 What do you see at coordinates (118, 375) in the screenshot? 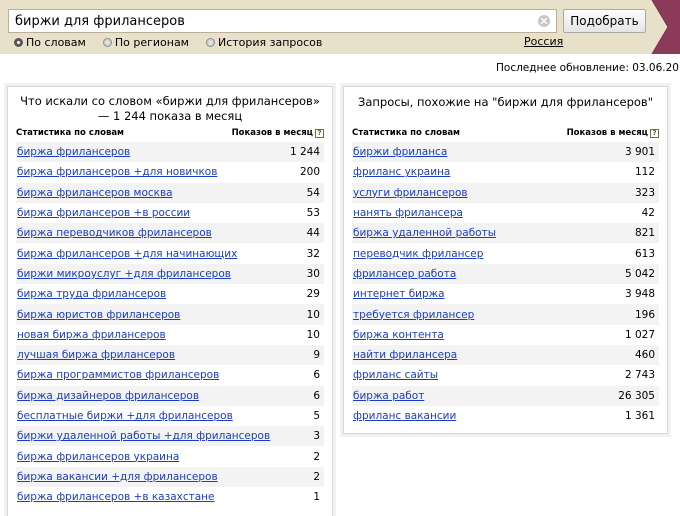
I see `phrase-link: биржа программистов фрилансеров` at bounding box center [118, 375].